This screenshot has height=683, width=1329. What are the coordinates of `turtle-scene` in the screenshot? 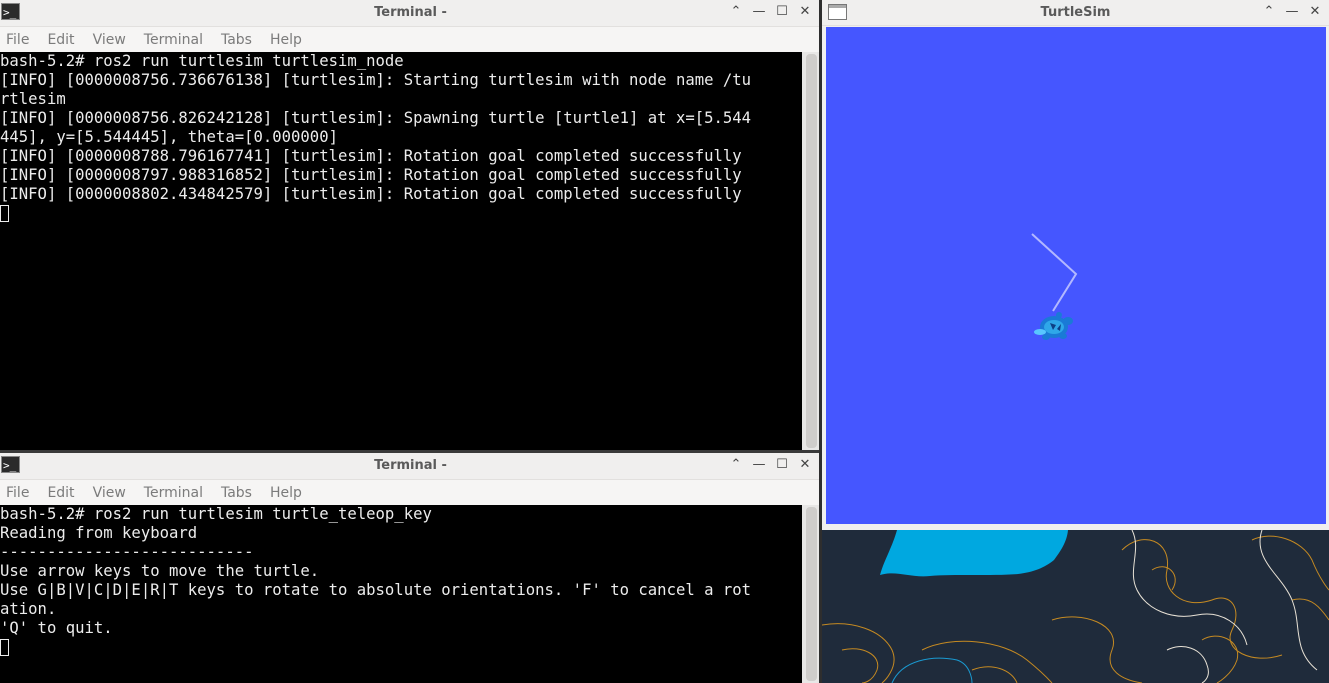 It's located at (1054, 286).